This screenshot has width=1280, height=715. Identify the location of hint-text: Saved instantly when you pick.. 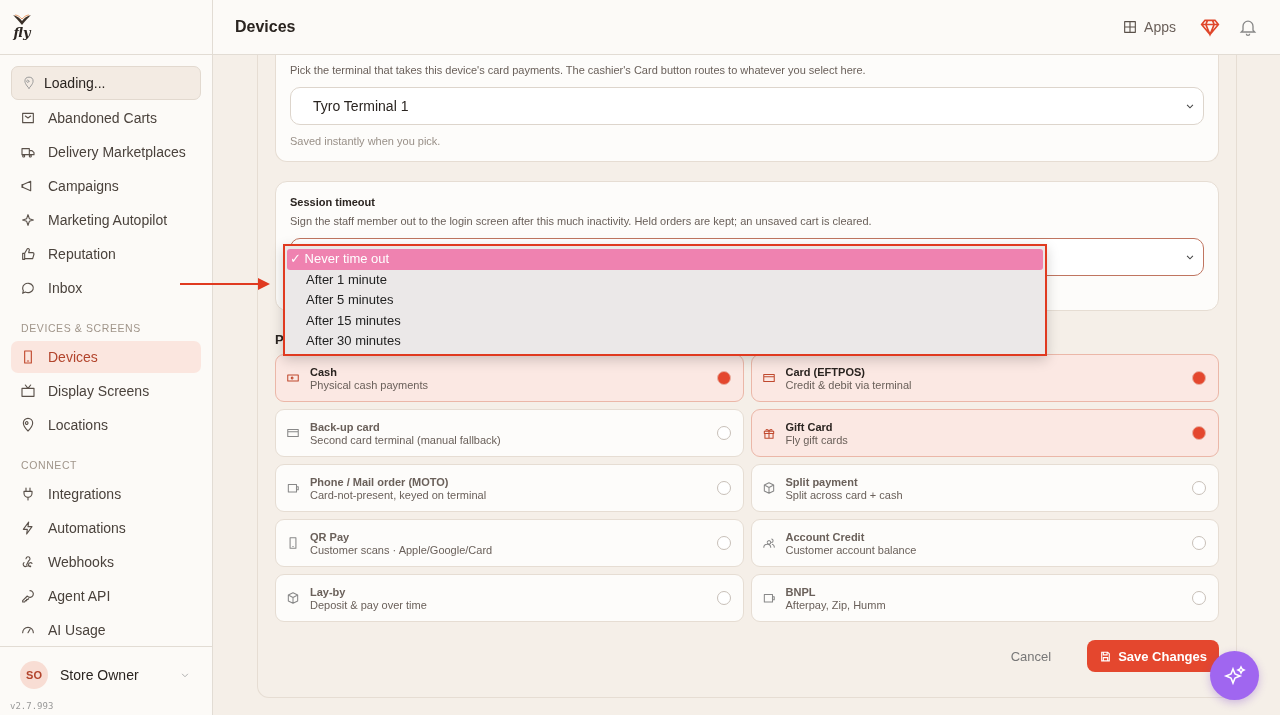
(366, 141).